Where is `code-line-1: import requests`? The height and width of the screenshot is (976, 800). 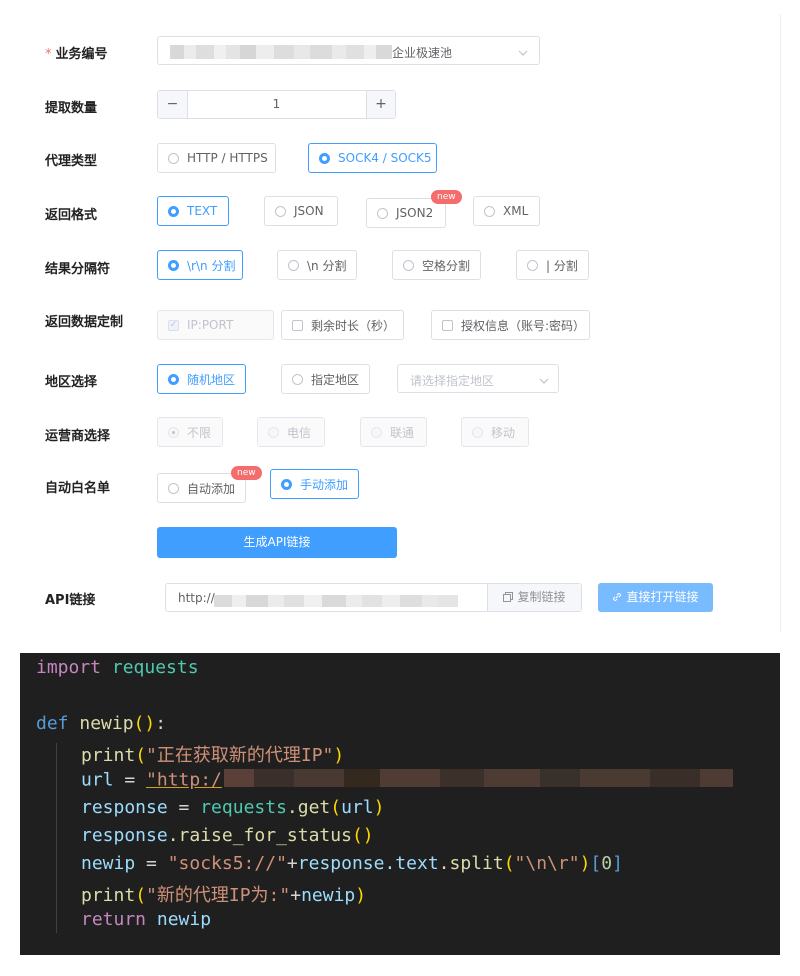
code-line-1: import requests is located at coordinates (117, 667).